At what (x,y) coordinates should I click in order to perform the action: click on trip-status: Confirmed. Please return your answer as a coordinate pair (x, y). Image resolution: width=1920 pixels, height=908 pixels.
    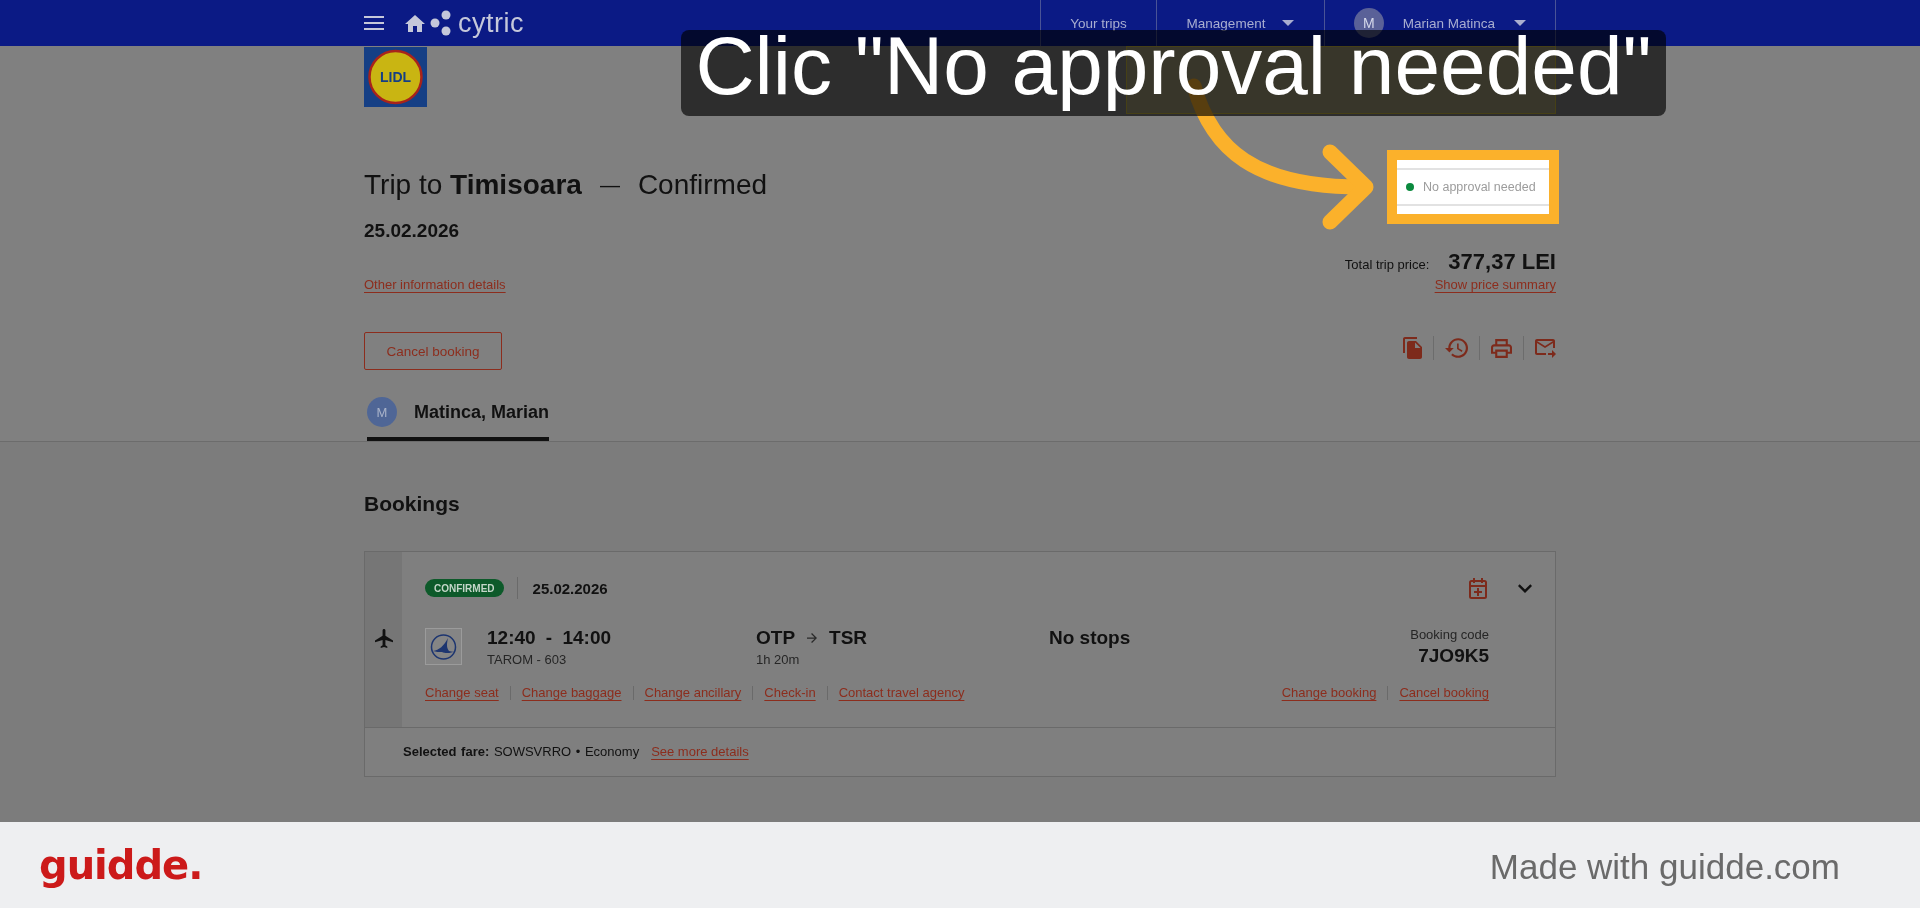
    Looking at the image, I should click on (702, 185).